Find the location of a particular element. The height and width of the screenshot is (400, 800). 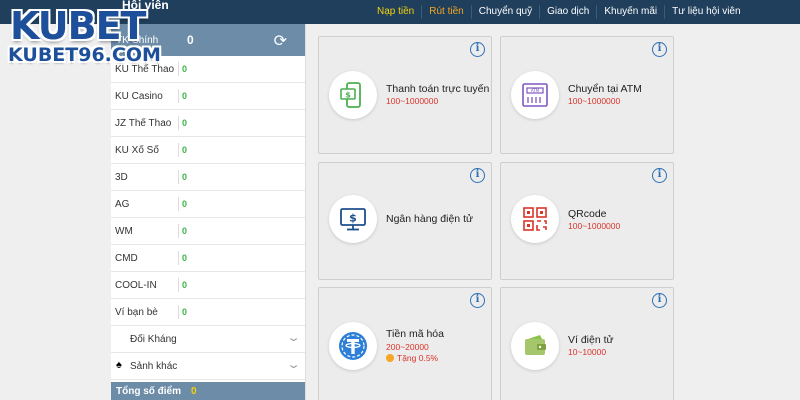

card-title: Thanh toán trực tuyến is located at coordinates (438, 89).